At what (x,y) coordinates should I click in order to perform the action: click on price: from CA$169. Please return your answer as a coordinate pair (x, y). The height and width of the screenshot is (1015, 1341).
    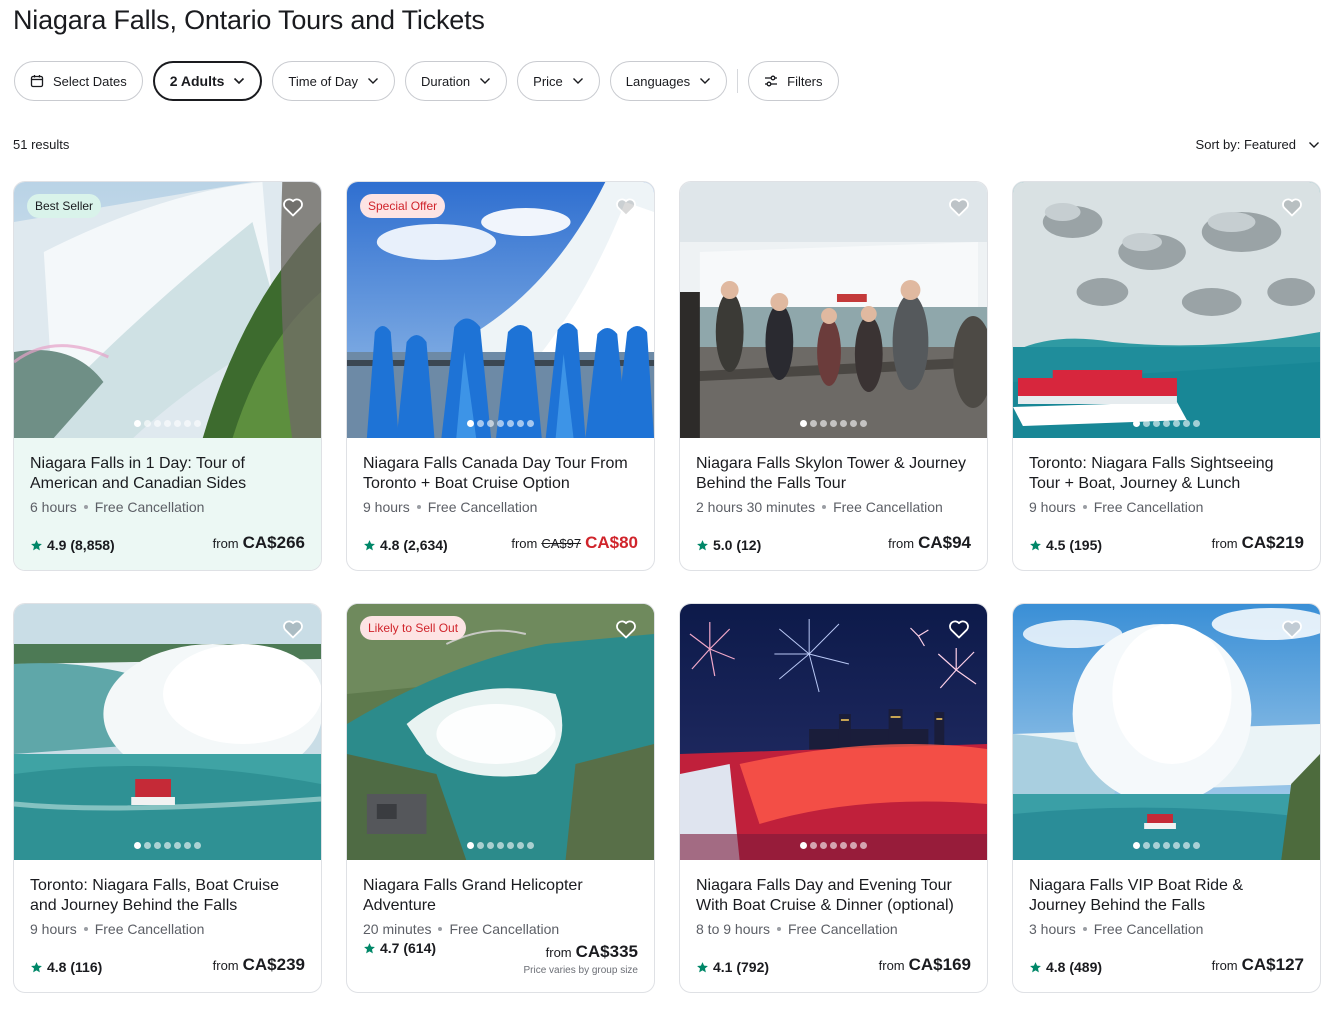
    Looking at the image, I should click on (925, 965).